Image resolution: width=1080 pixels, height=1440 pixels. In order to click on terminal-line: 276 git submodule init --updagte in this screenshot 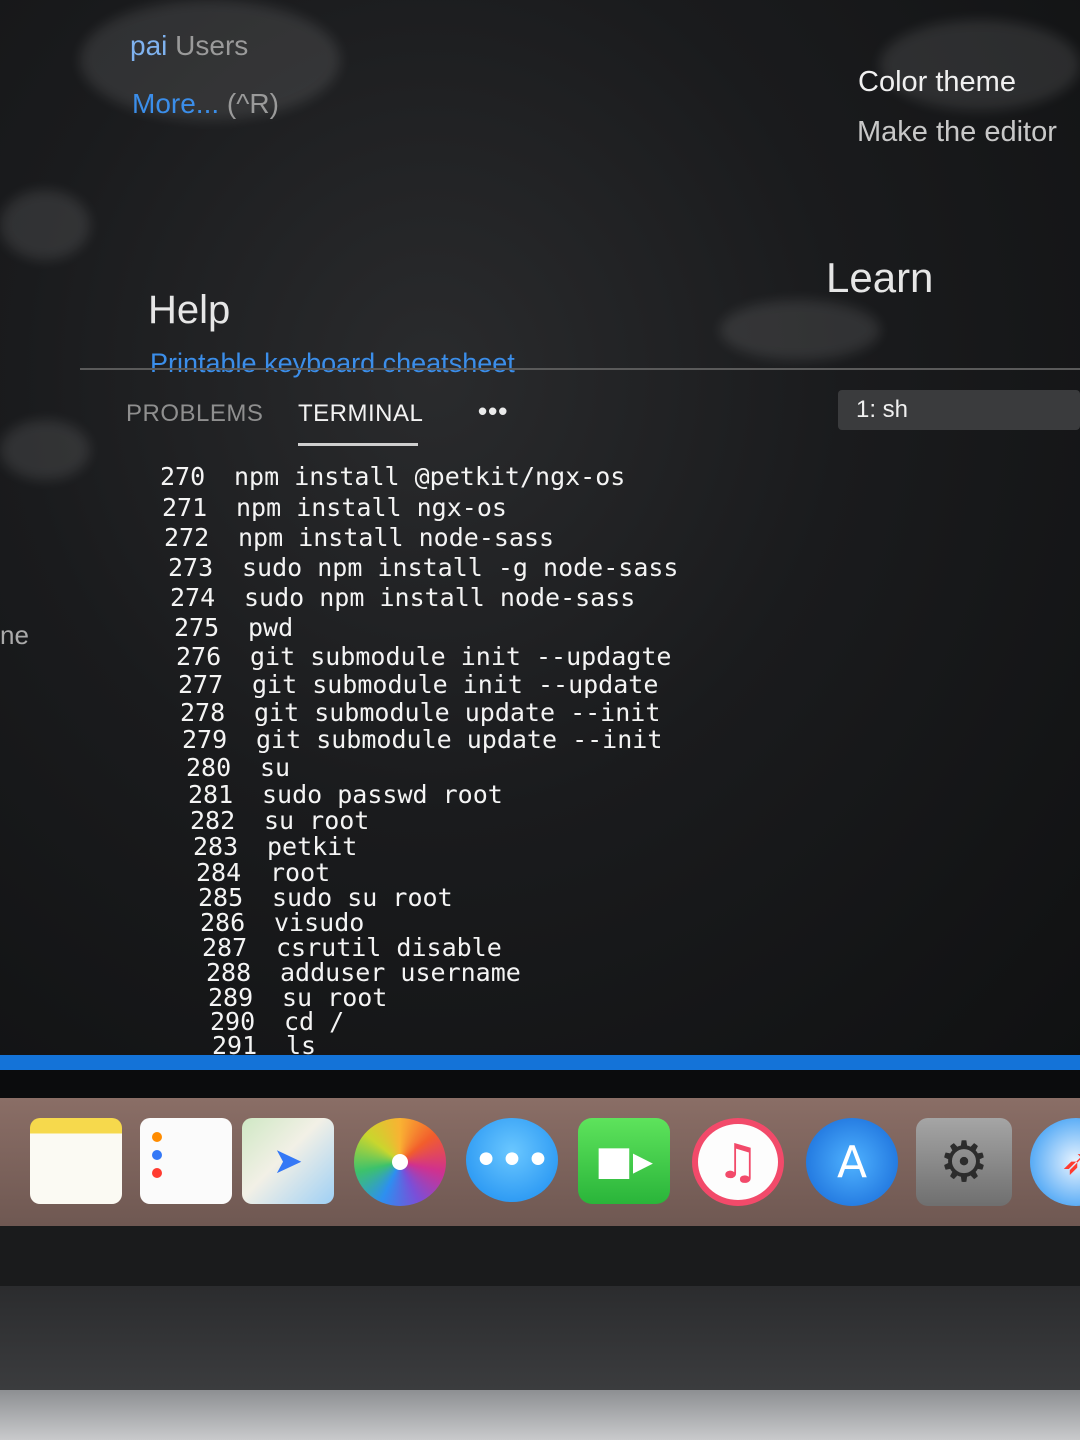, I will do `click(424, 656)`.